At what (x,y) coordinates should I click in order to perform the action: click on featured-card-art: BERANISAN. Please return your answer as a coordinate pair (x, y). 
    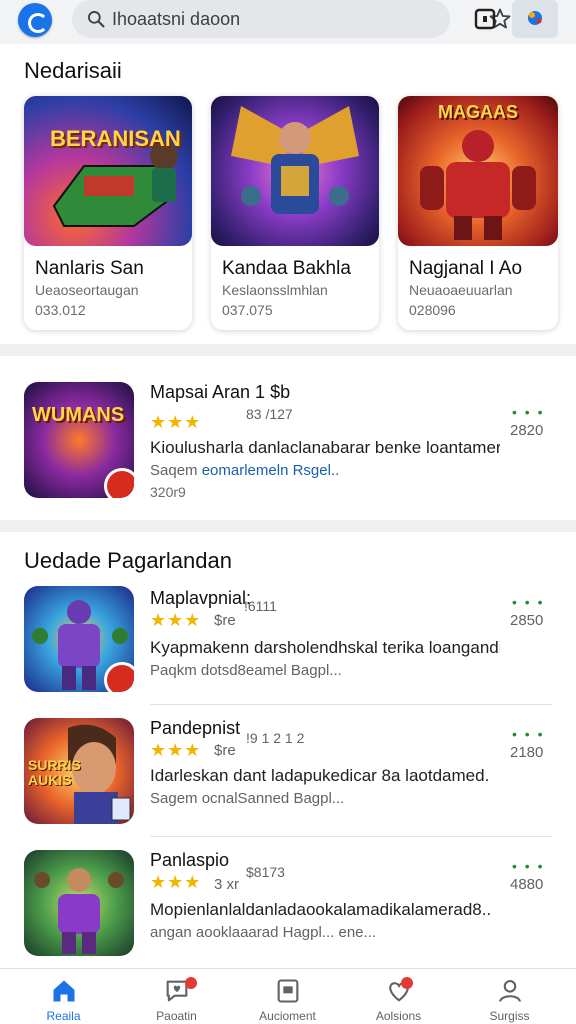
    Looking at the image, I should click on (108, 171).